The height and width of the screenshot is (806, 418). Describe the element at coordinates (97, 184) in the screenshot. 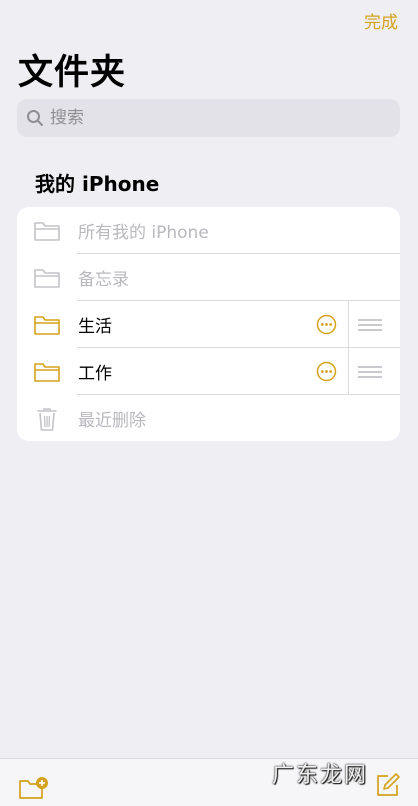

I see `section-title: 我的 iPhone` at that location.